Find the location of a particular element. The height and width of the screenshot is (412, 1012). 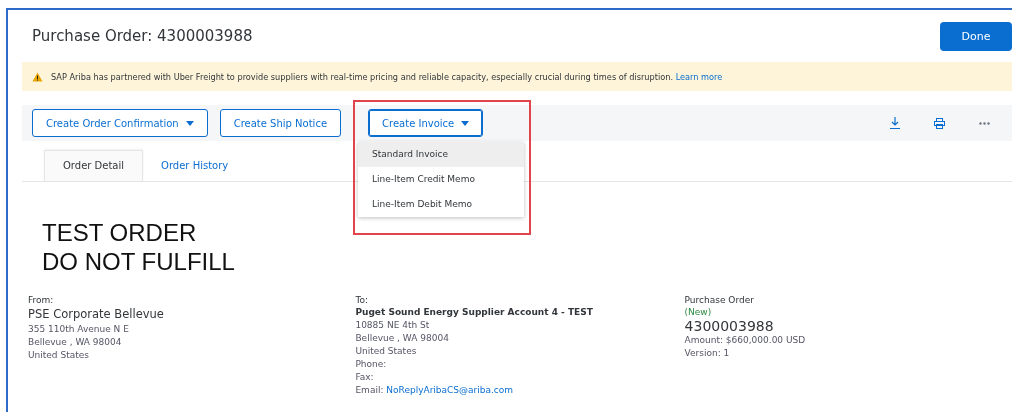

order-status: (New) is located at coordinates (698, 312).